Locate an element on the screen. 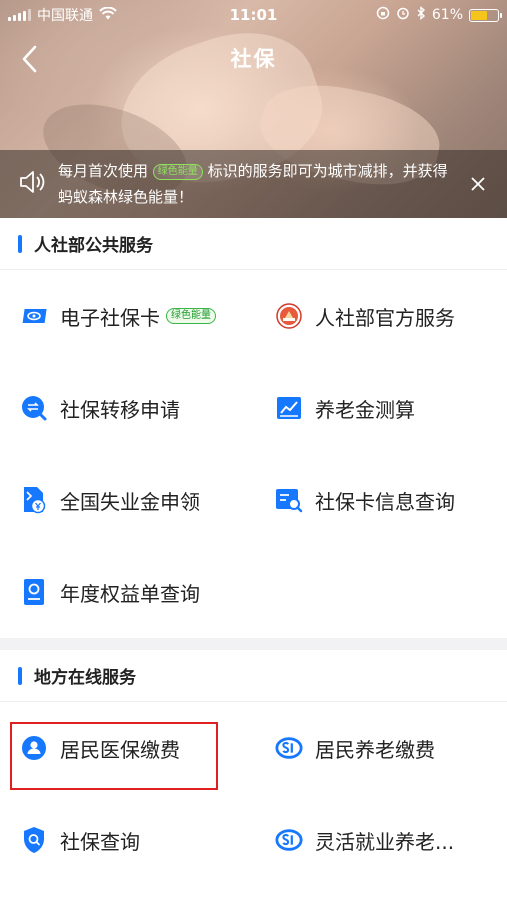 This screenshot has width=507, height=905. person-icon is located at coordinates (34, 748).